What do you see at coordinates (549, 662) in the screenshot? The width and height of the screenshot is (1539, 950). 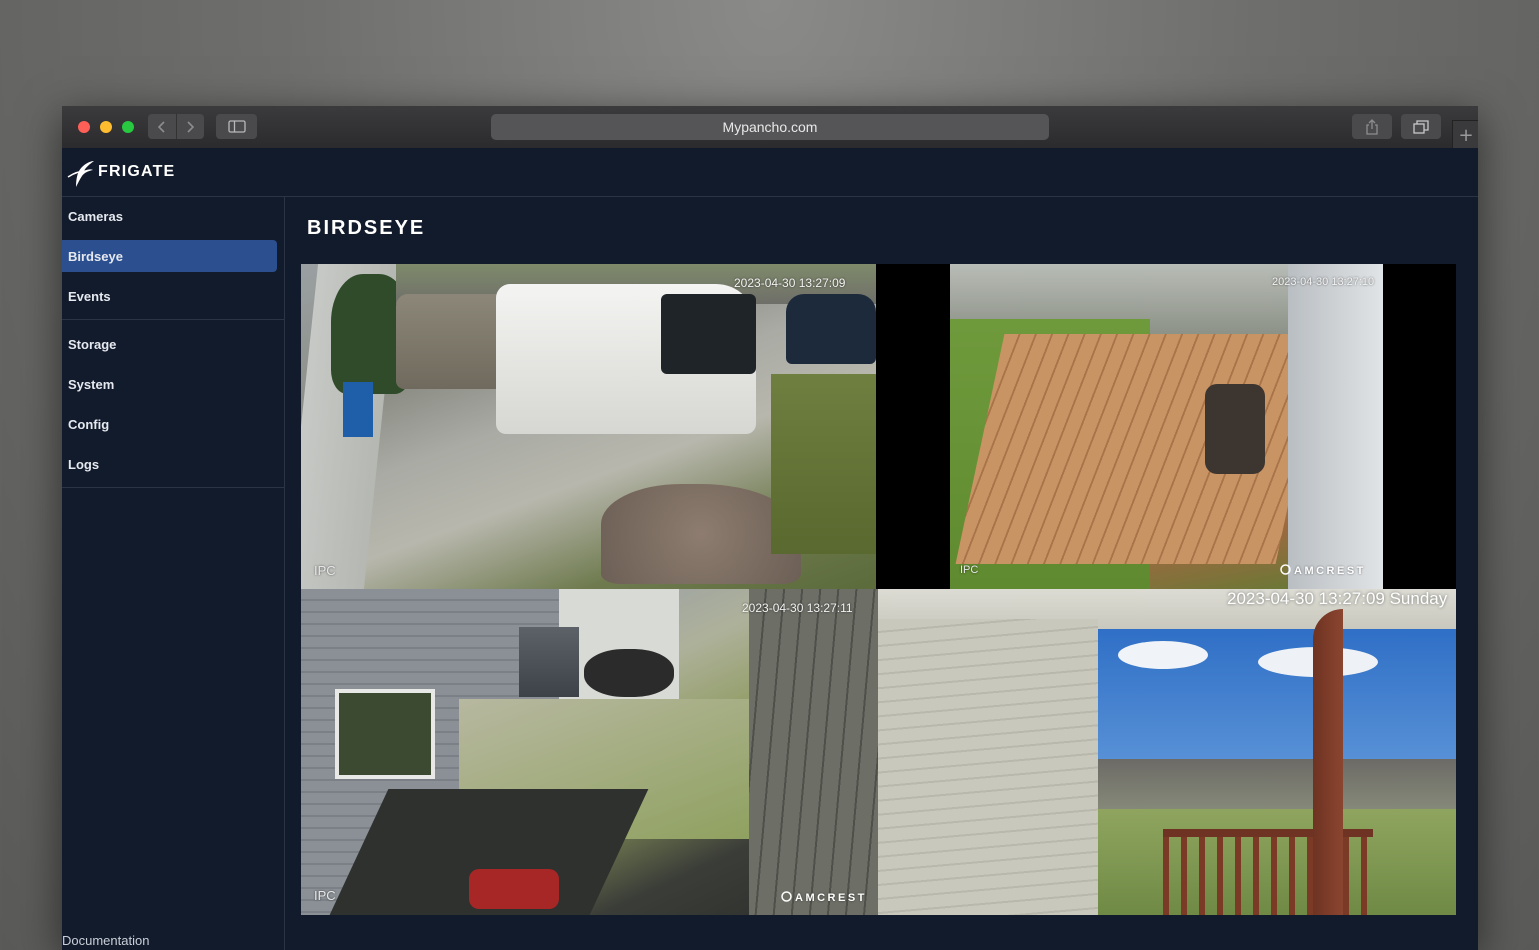 I see `ac-unit` at bounding box center [549, 662].